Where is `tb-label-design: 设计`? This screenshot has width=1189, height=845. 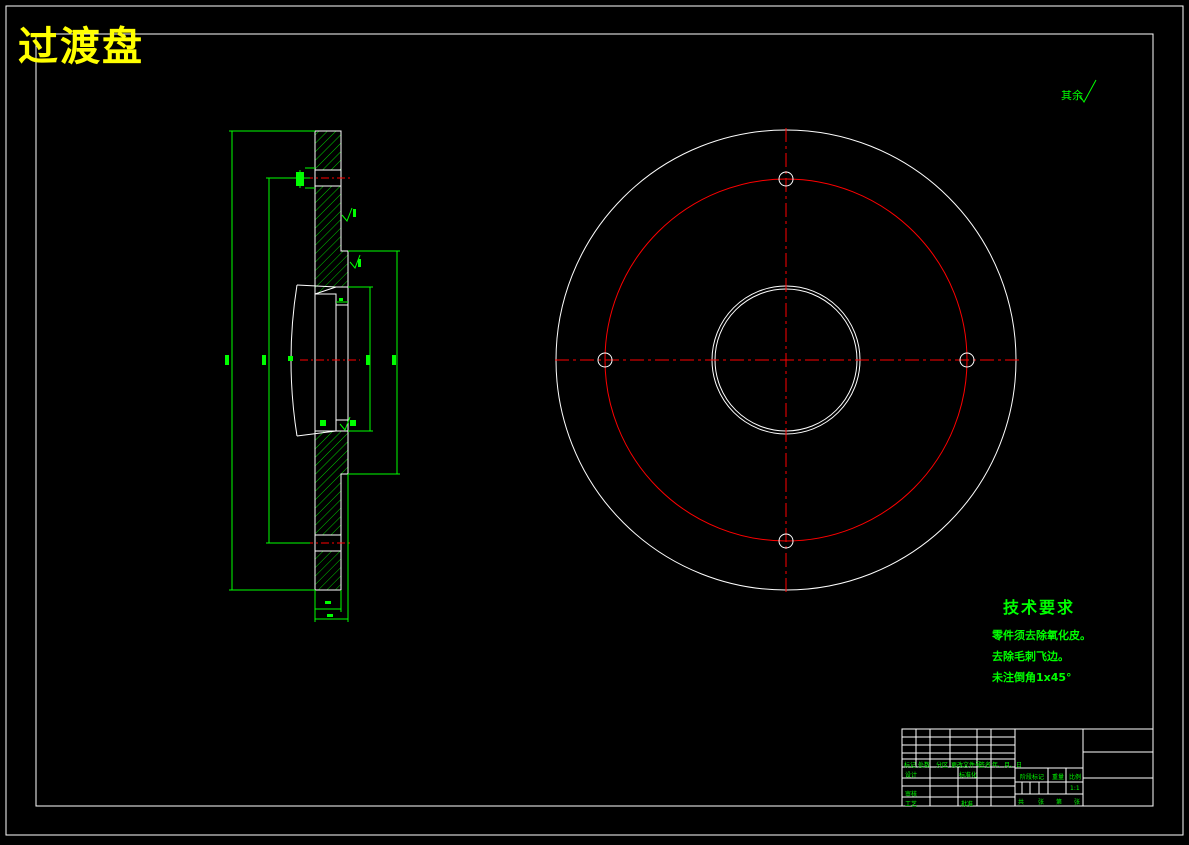
tb-label-design: 设计 is located at coordinates (911, 775).